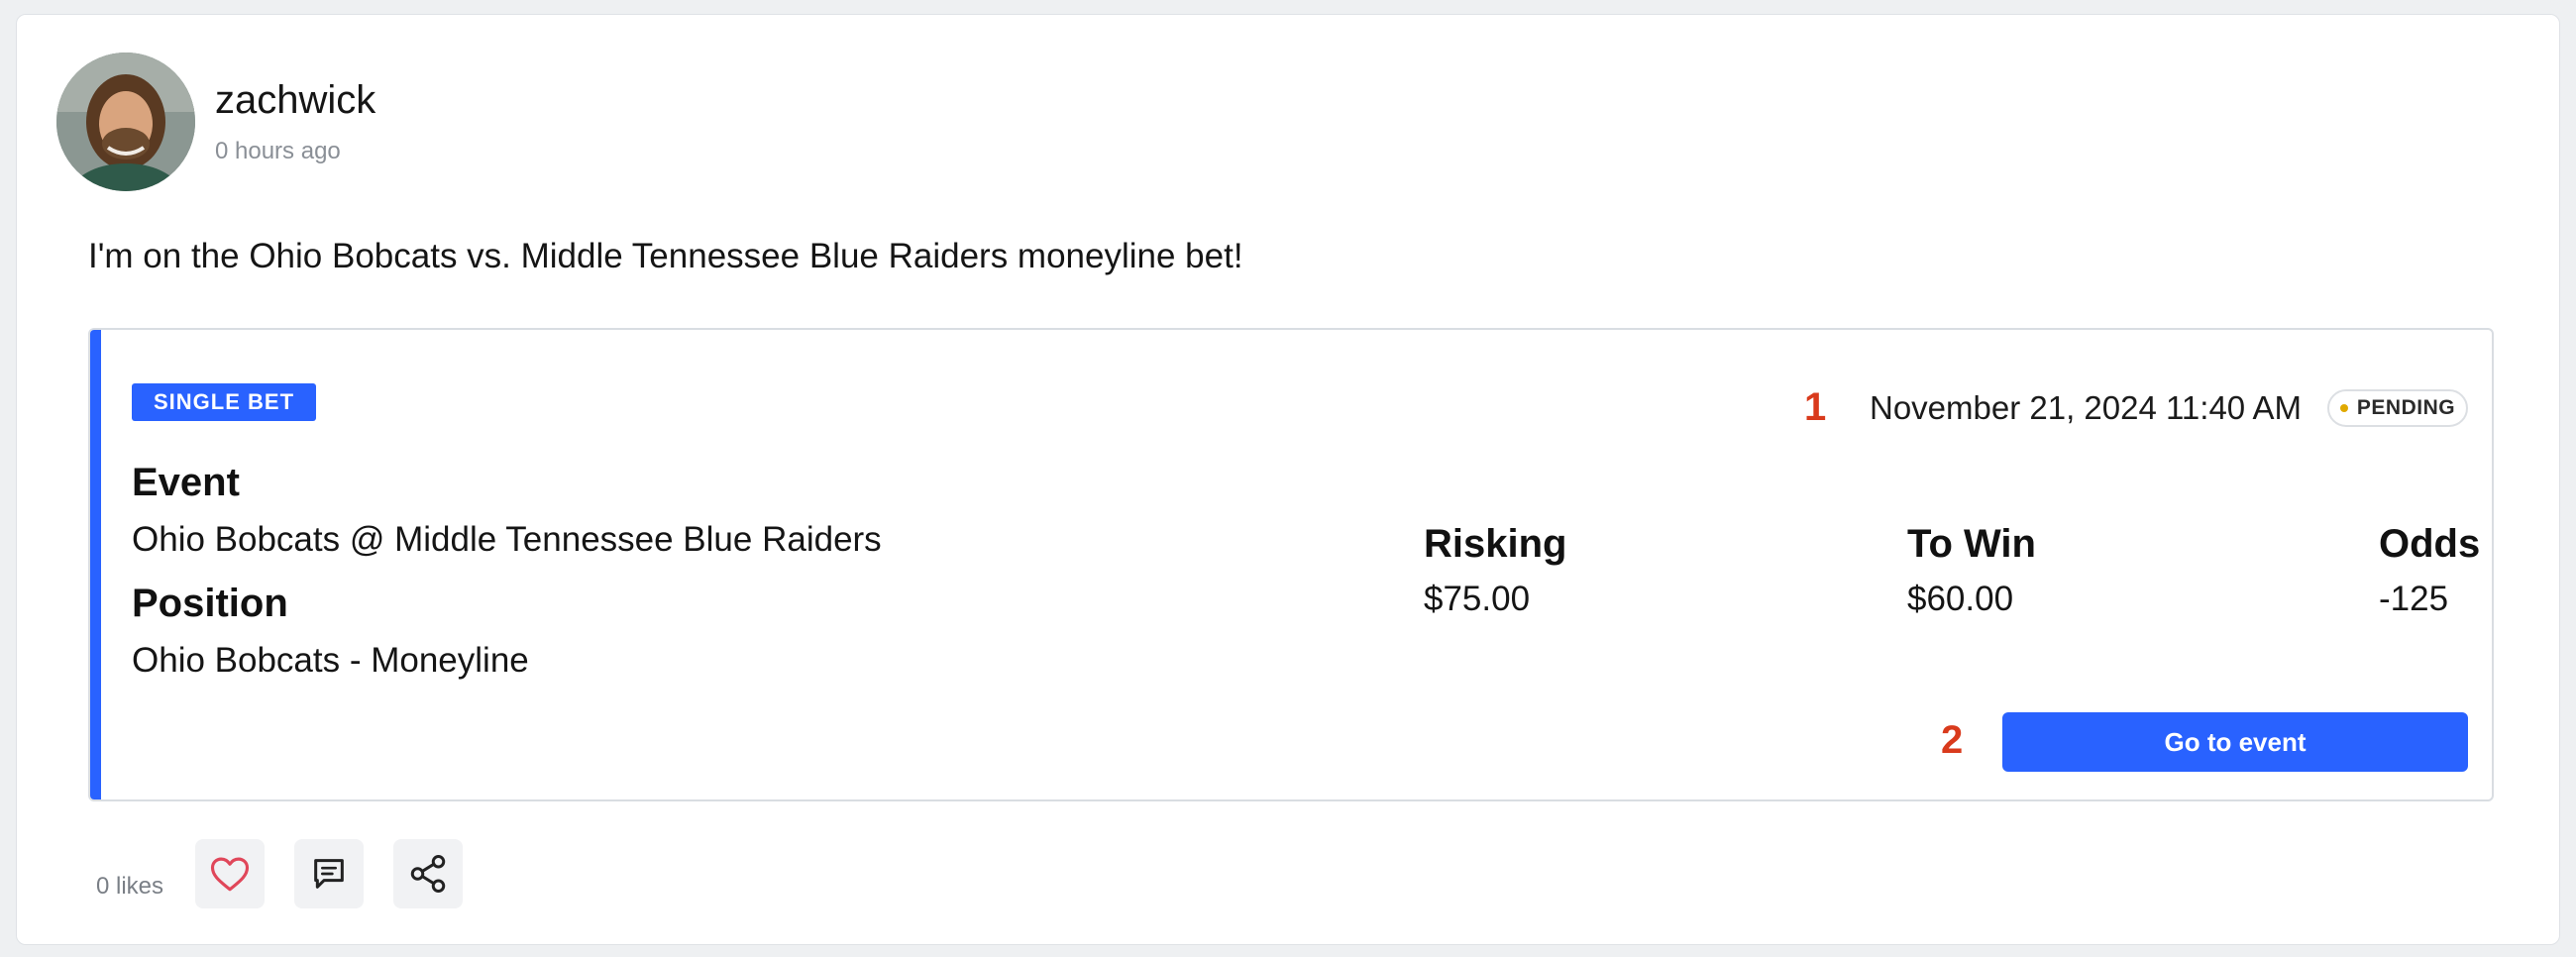 The height and width of the screenshot is (957, 2576). Describe the element at coordinates (278, 151) in the screenshot. I see `post-timestamp: 0 hours ago` at that location.